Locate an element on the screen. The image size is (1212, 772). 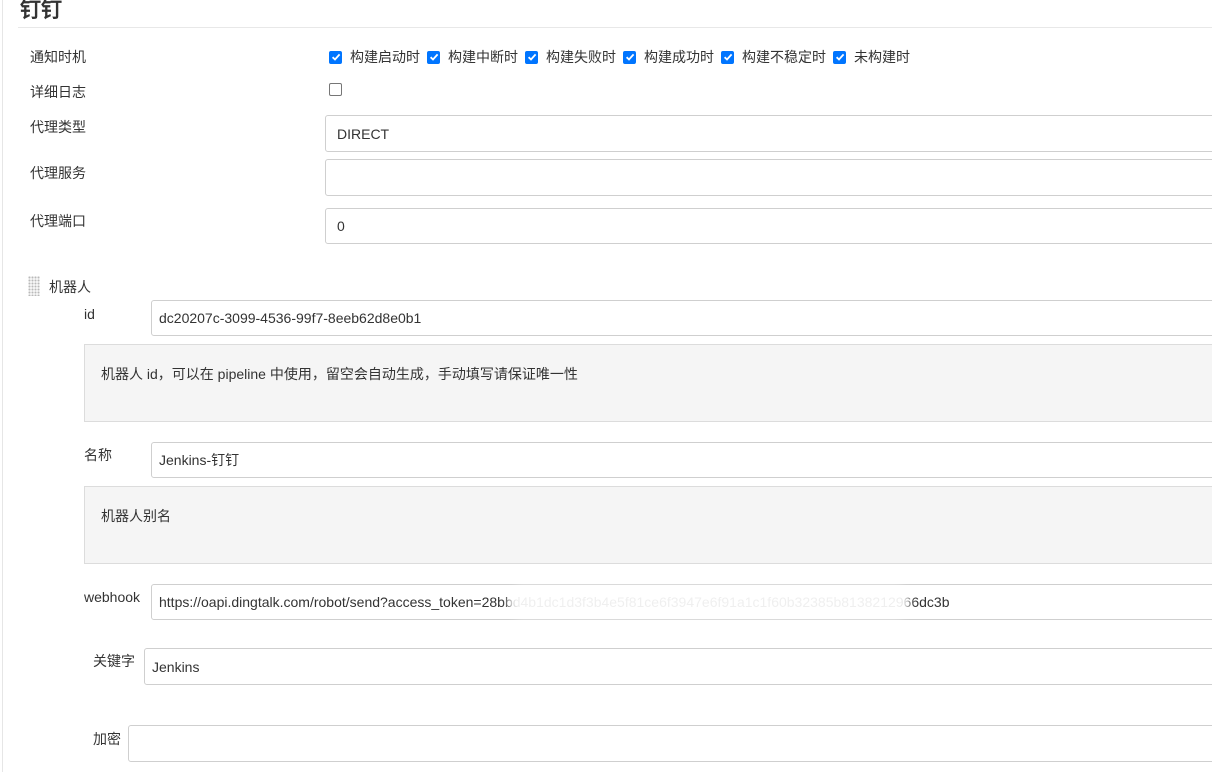
robot-name-input: Jenkins-钉钉 is located at coordinates (681, 460).